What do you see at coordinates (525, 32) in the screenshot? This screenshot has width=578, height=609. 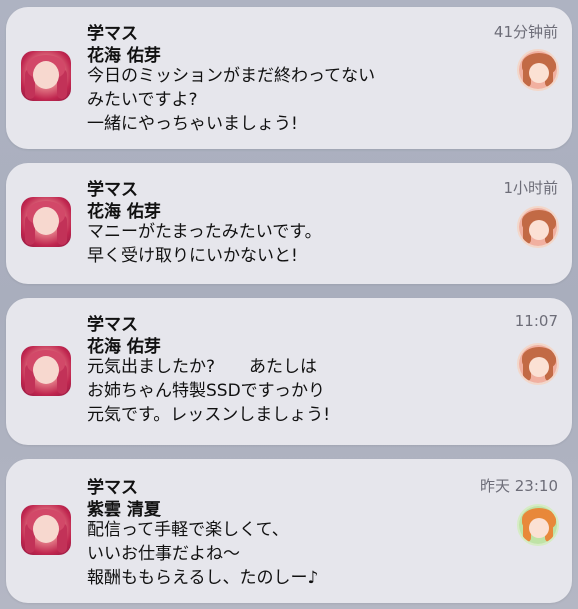 I see `timestamp: 41分钟前` at bounding box center [525, 32].